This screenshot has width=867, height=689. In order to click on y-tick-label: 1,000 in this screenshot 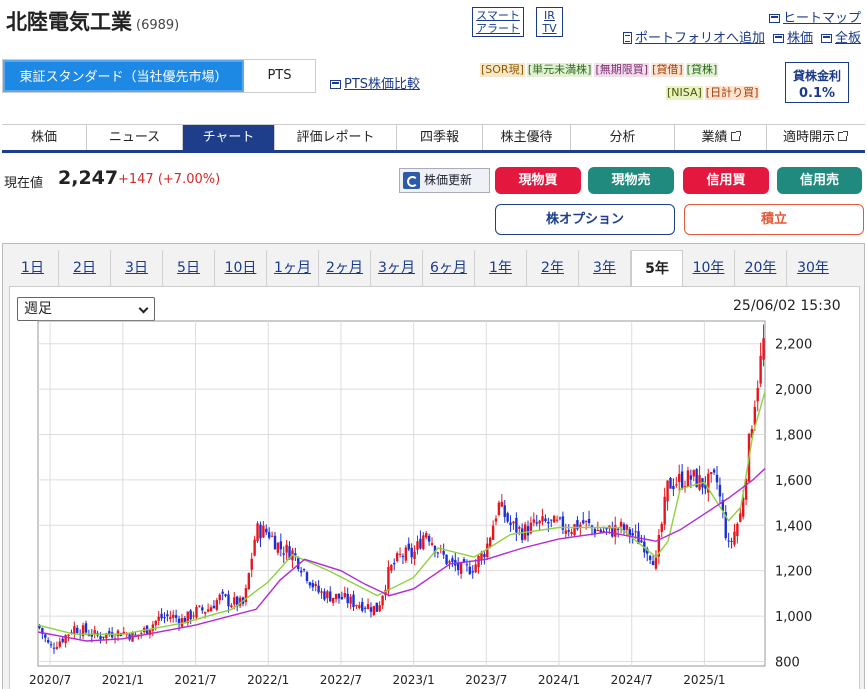, I will do `click(793, 617)`.